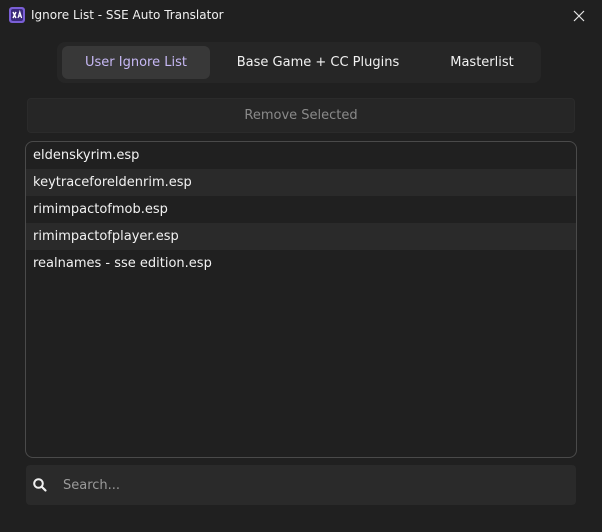  What do you see at coordinates (482, 62) in the screenshot?
I see `tab-masterlist: Masterlist` at bounding box center [482, 62].